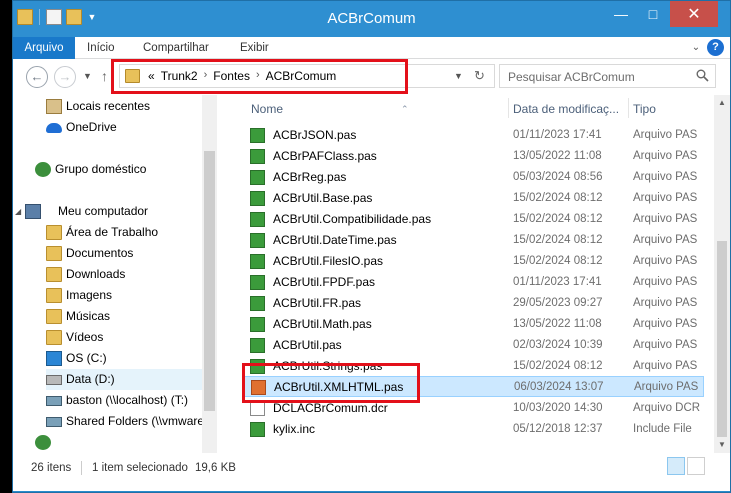 Image resolution: width=731 pixels, height=493 pixels. Describe the element at coordinates (43, 169) in the screenshot. I see `homegroup-icon` at that location.